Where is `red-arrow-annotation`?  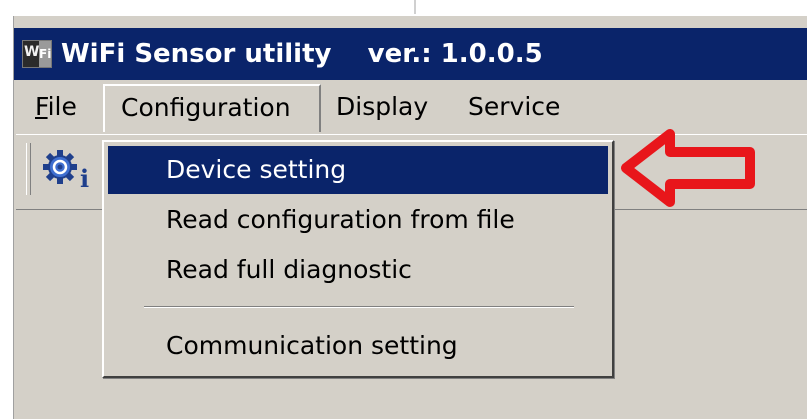
red-arrow-annotation is located at coordinates (688, 168).